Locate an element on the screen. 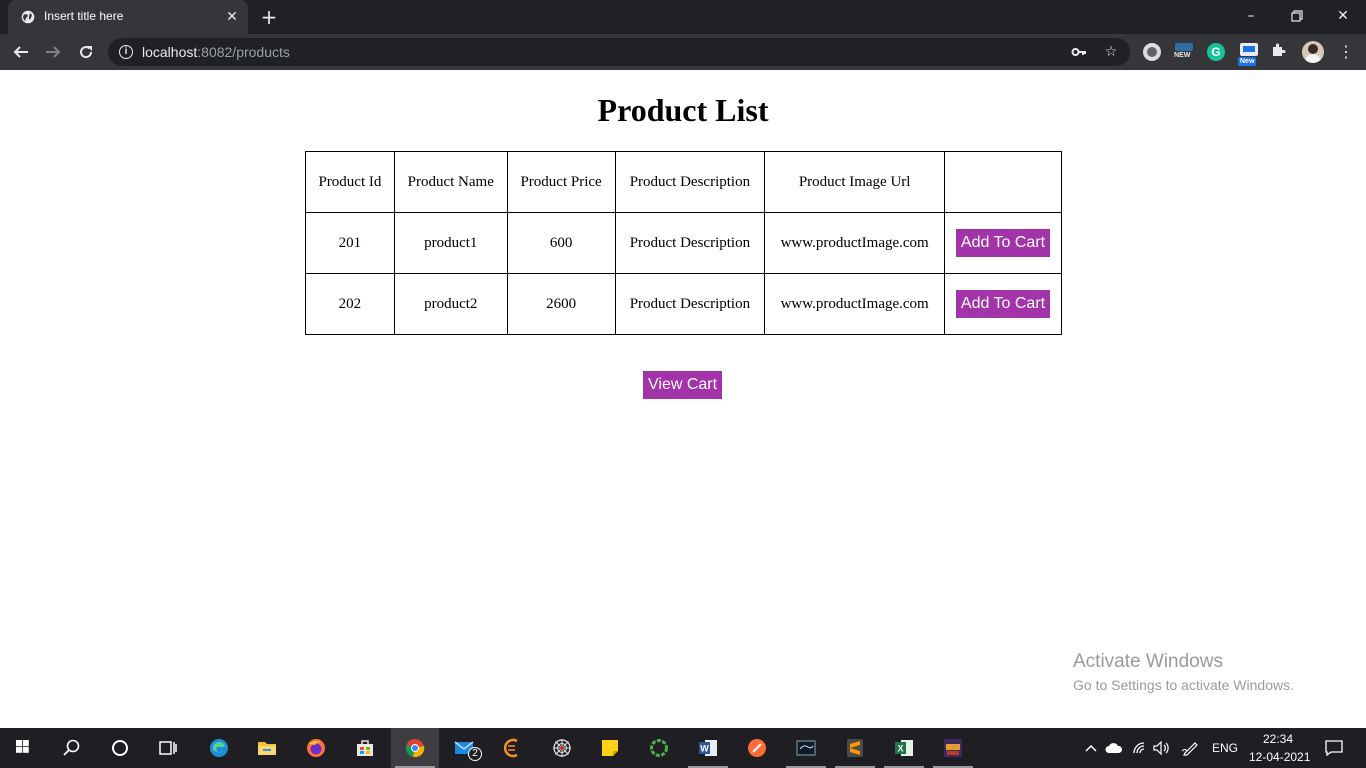 The width and height of the screenshot is (1366, 768). sticky-note-icon is located at coordinates (610, 748).